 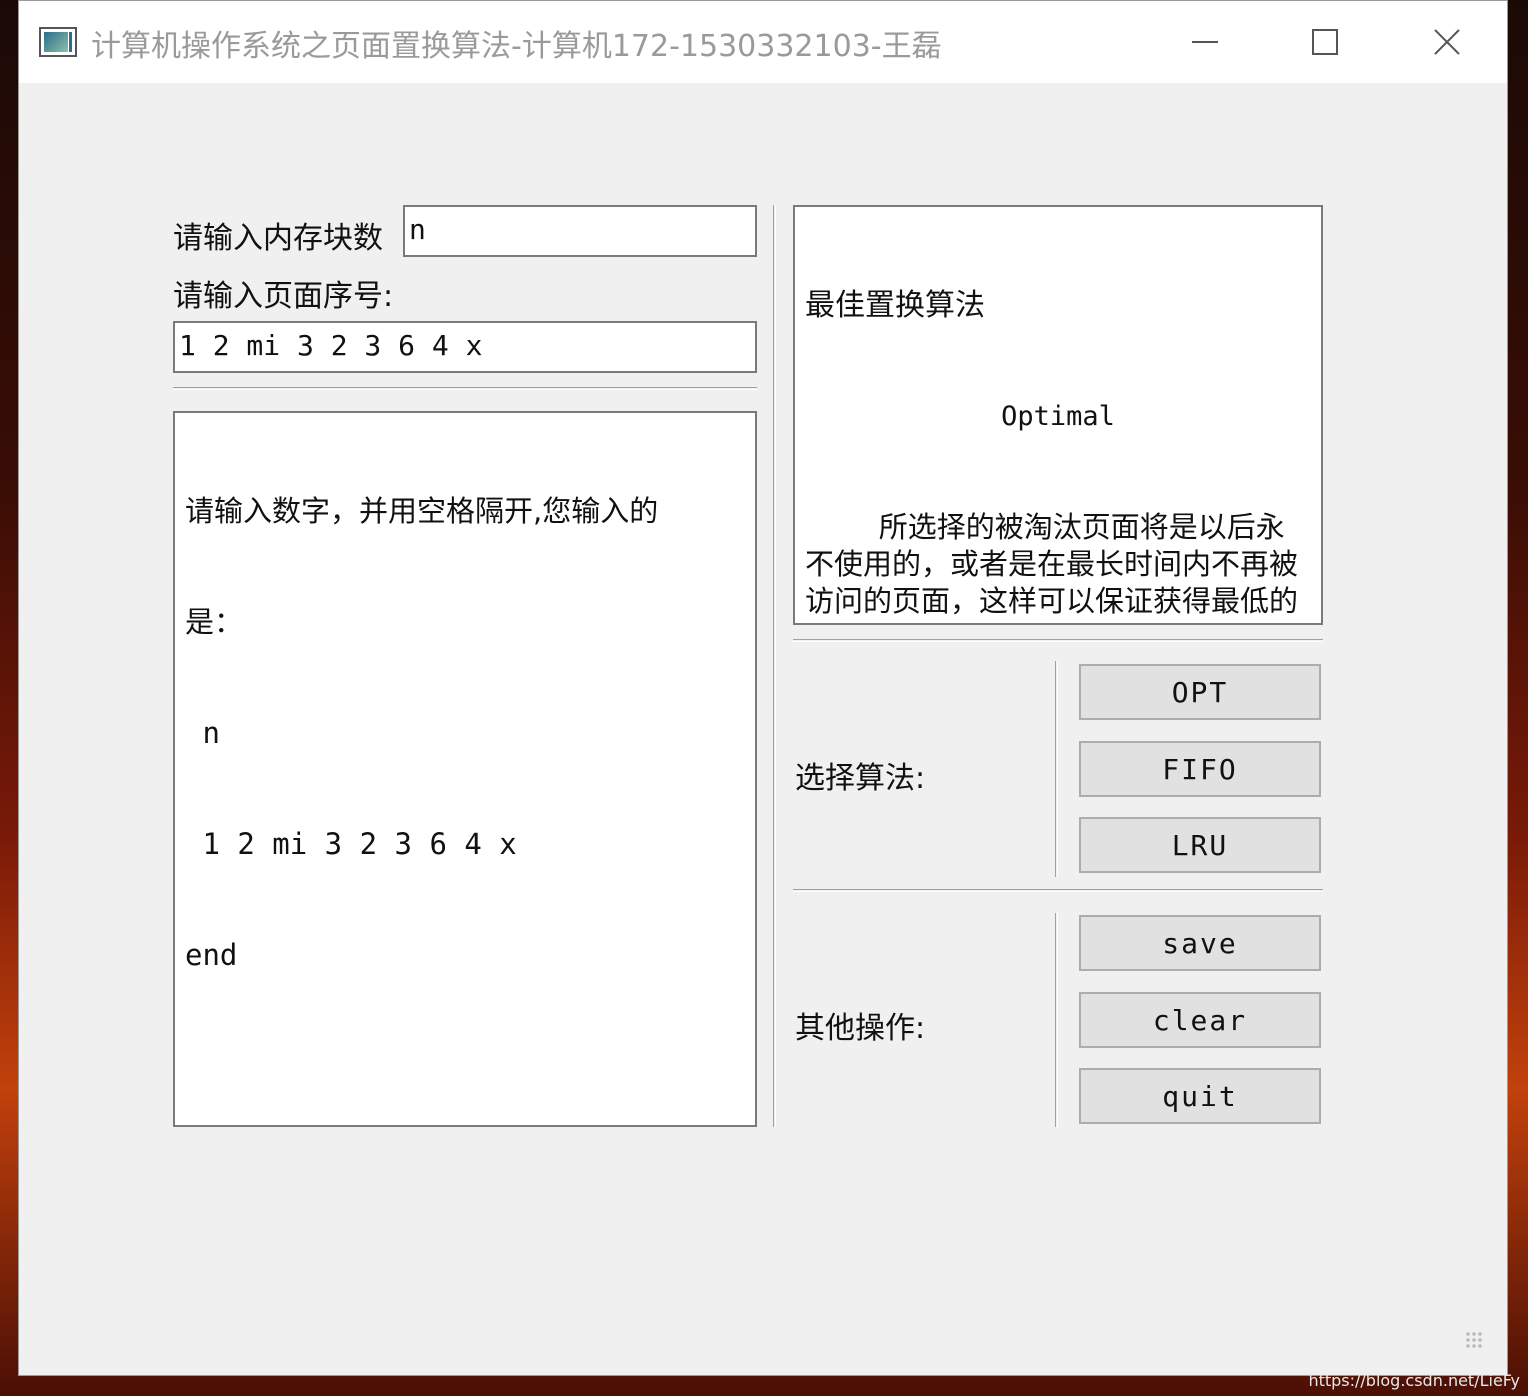 What do you see at coordinates (1474, 1340) in the screenshot?
I see `resize-grip-icon` at bounding box center [1474, 1340].